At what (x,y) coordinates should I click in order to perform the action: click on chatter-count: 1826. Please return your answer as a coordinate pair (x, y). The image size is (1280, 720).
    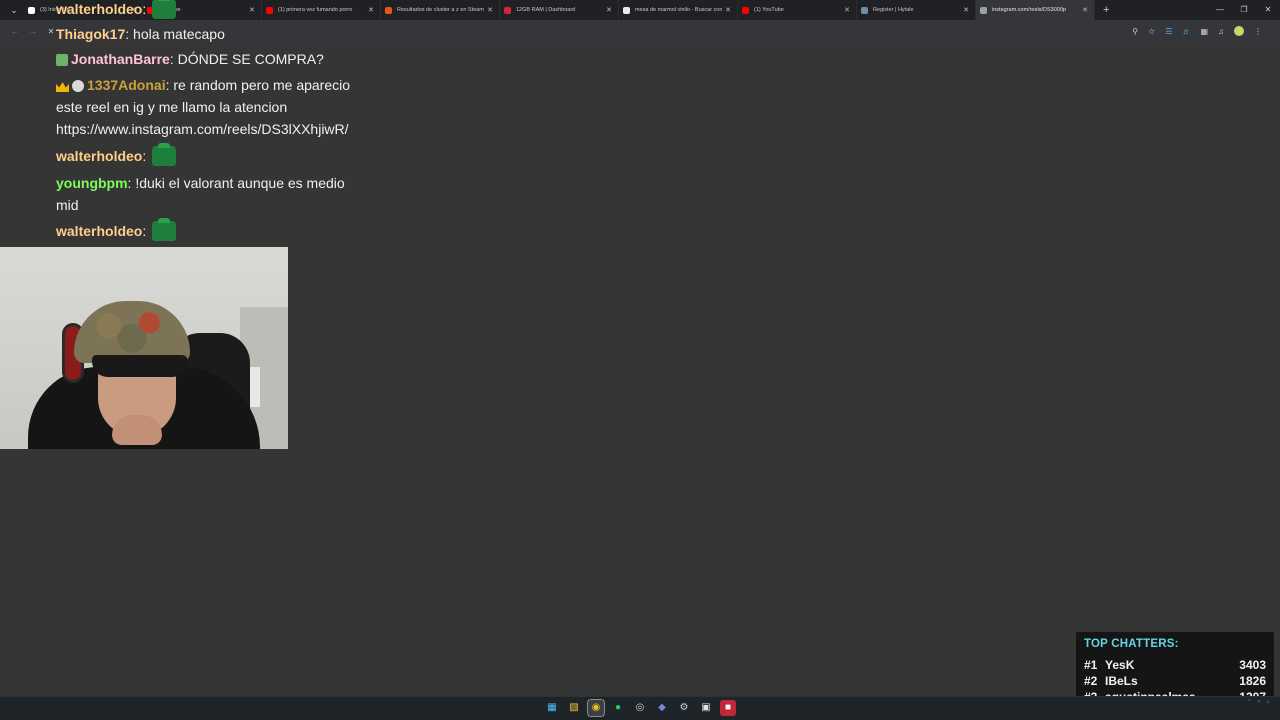
    Looking at the image, I should click on (1252, 681).